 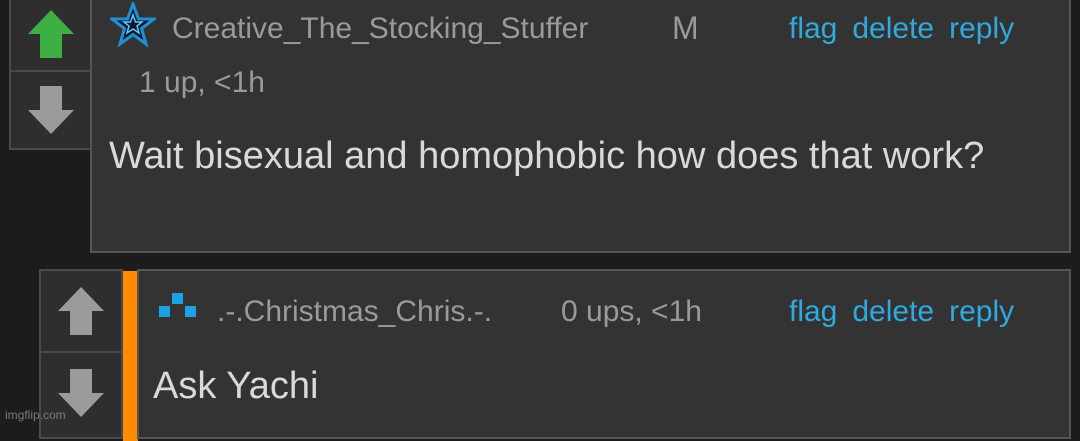 I want to click on comment-username: Creative_The_Stocking_Stuffer, so click(x=380, y=29).